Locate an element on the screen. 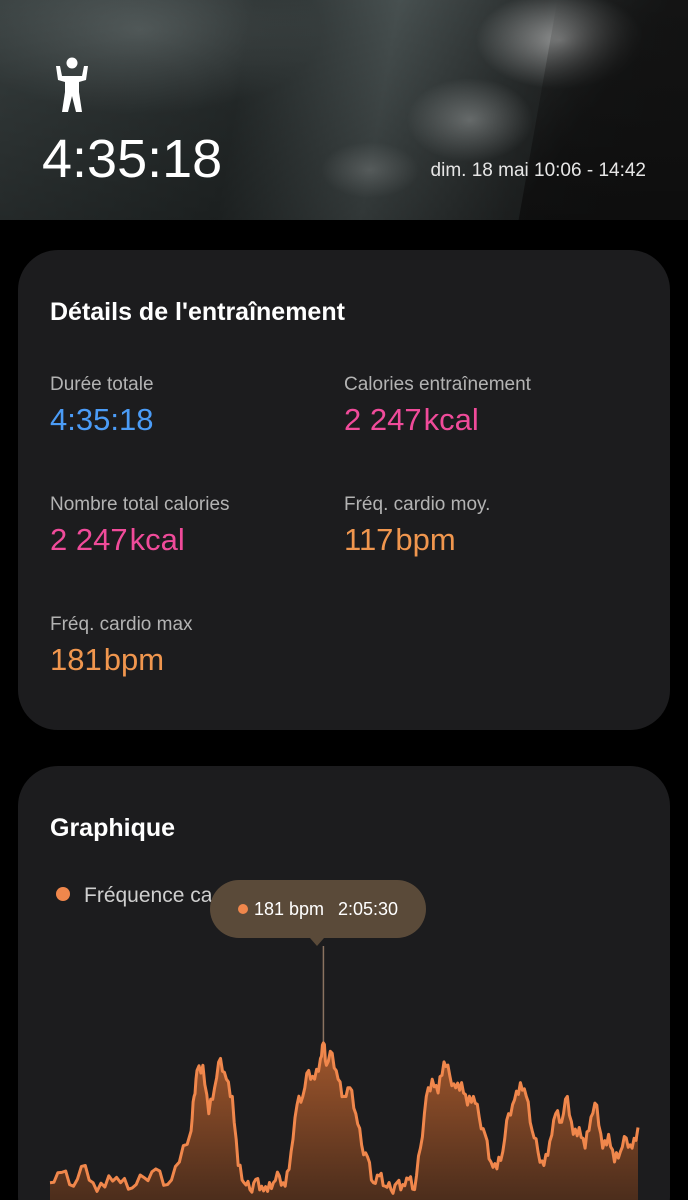 The image size is (688, 1200). stat-label: Durée totale is located at coordinates (102, 384).